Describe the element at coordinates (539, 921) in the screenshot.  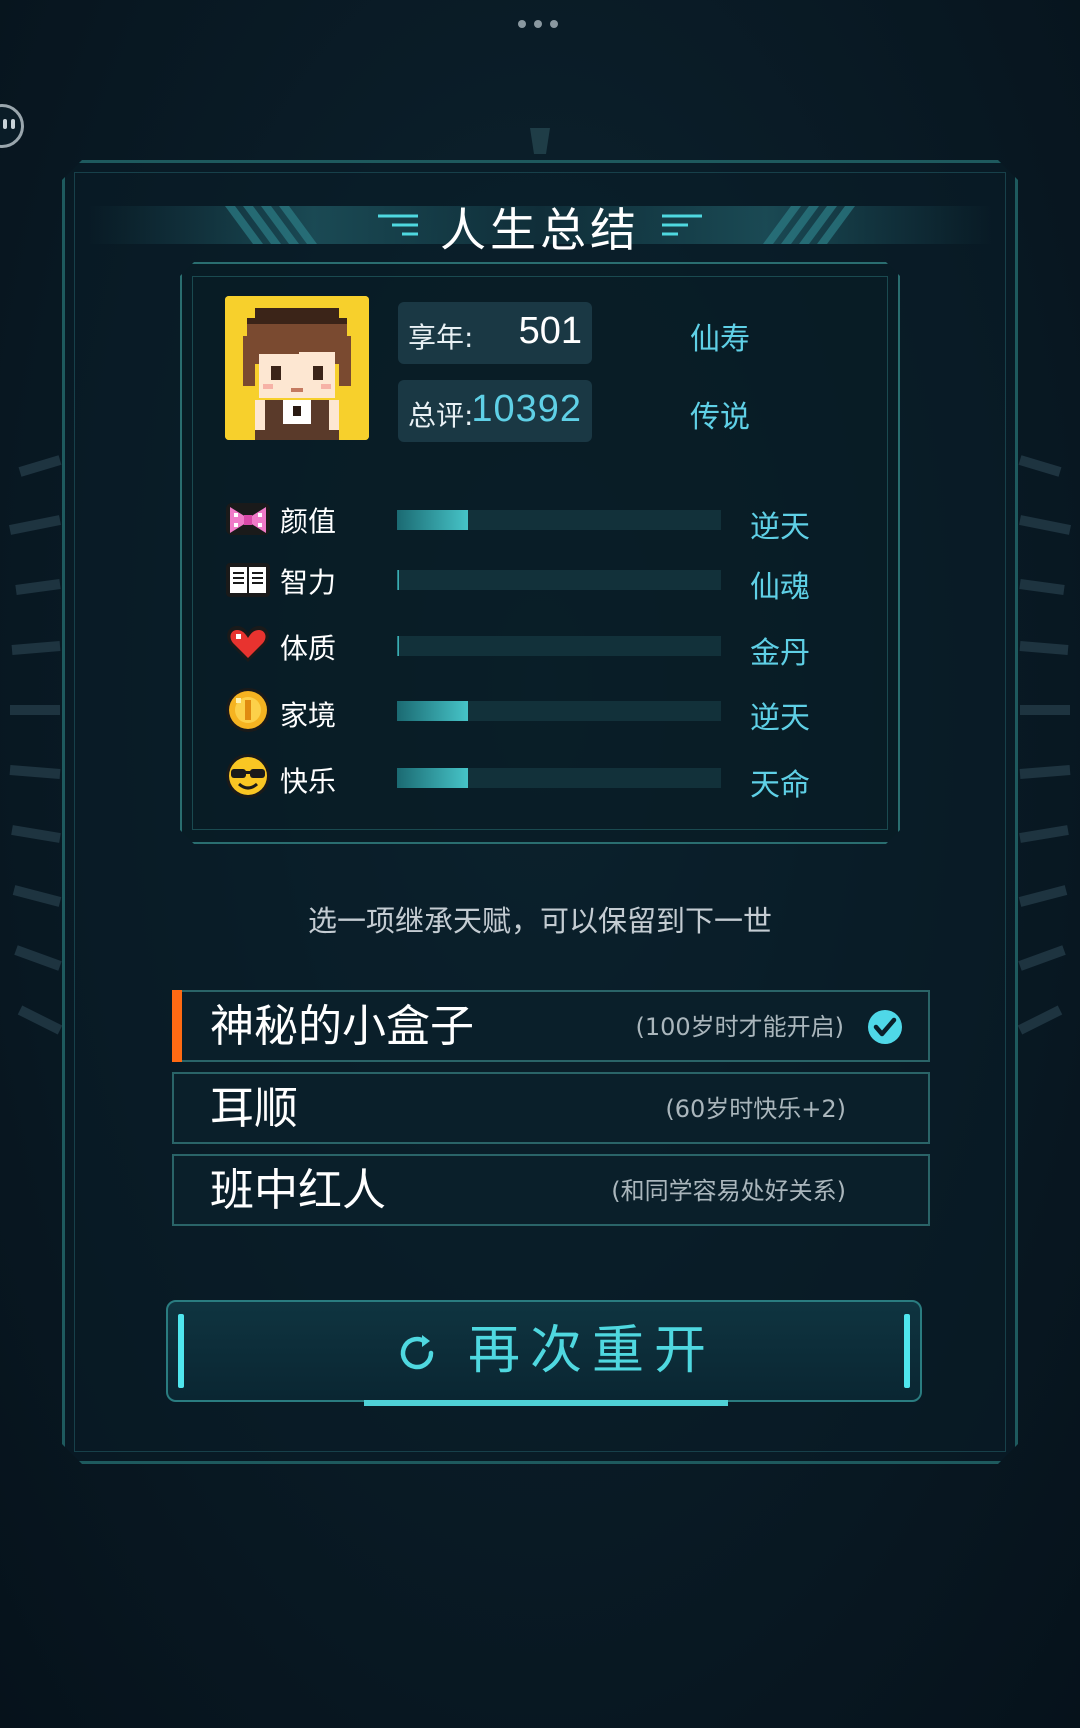
I see `inherit-hint: 选一项继承天赋，可以保留到下一世` at that location.